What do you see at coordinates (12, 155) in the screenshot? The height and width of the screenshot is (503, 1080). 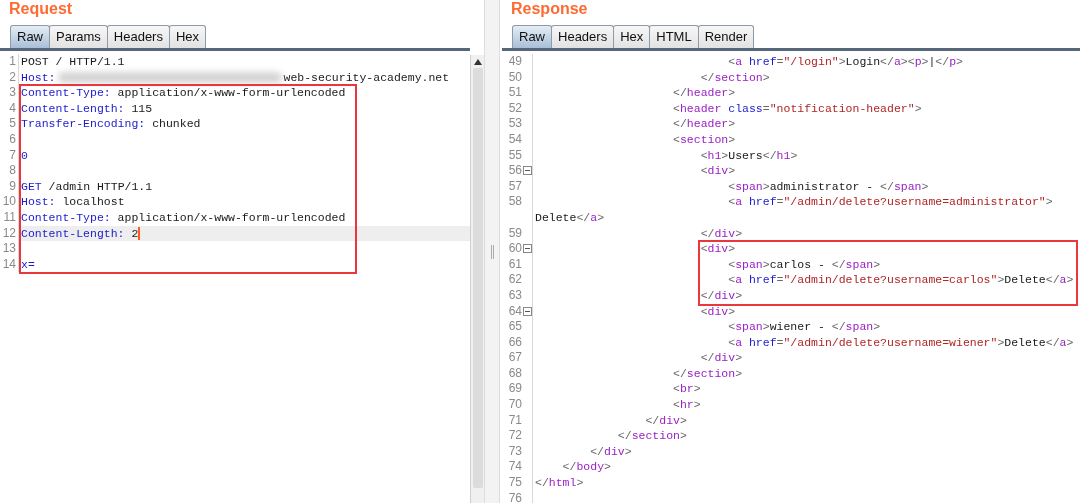 I see `line-number: 7` at bounding box center [12, 155].